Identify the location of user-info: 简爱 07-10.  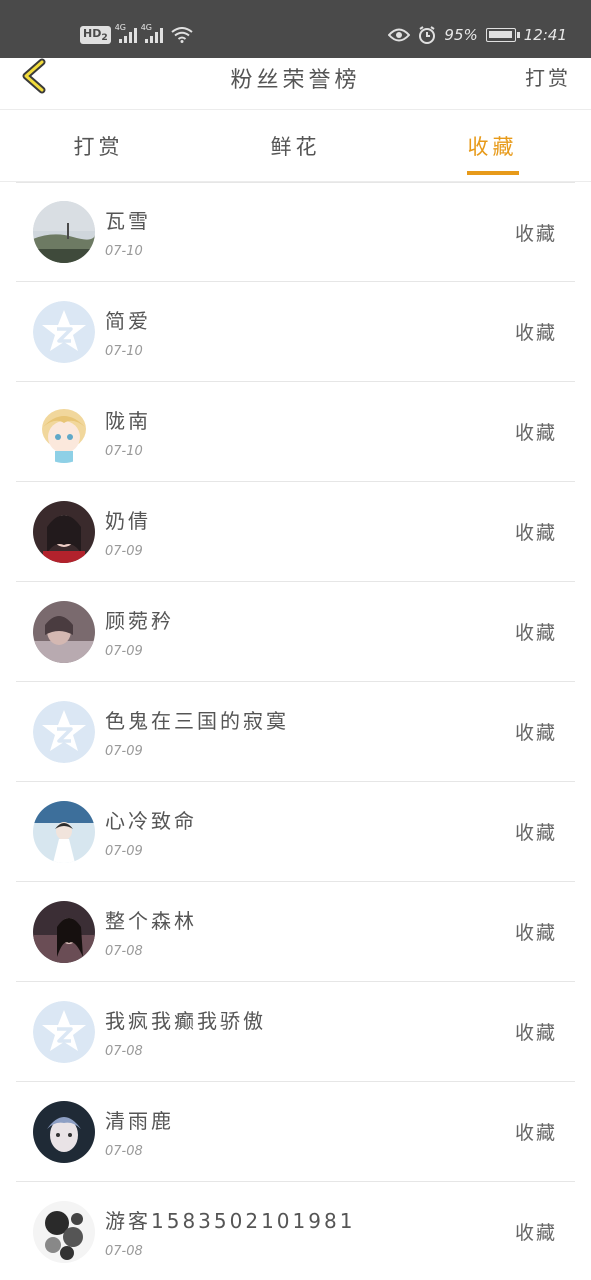
(128, 332).